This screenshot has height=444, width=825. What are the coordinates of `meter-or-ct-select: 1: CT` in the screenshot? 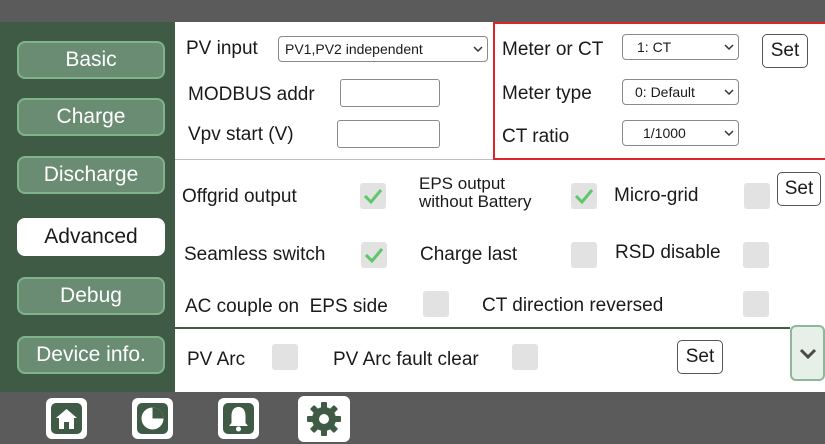 It's located at (680, 47).